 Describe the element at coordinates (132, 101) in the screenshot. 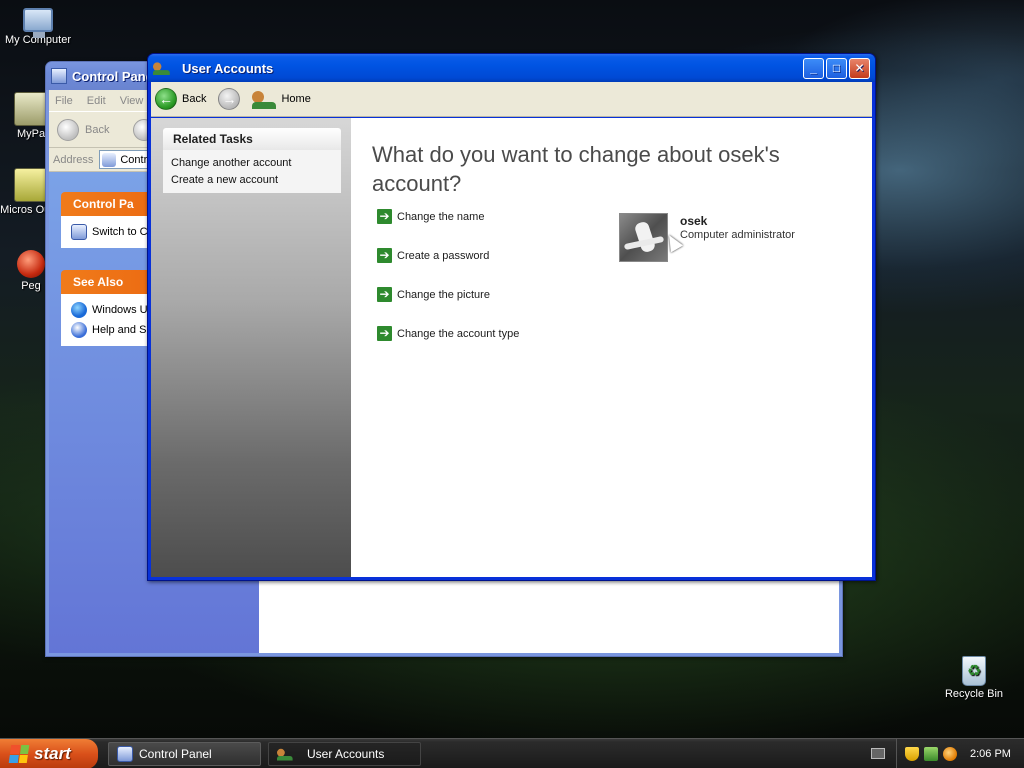

I see `menu-view: View` at that location.